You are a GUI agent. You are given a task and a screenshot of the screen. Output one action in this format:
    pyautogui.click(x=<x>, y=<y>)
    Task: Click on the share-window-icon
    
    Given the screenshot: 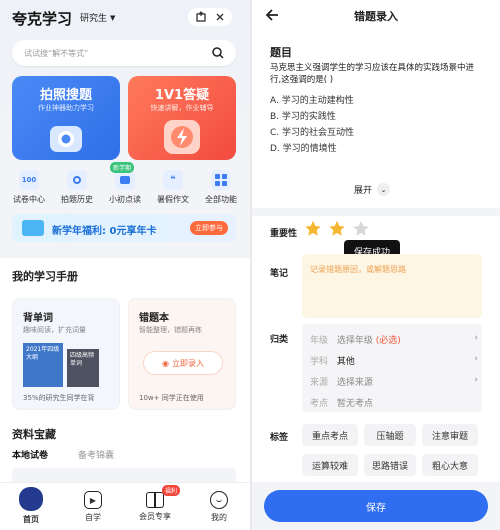 What is the action you would take?
    pyautogui.click(x=201, y=17)
    